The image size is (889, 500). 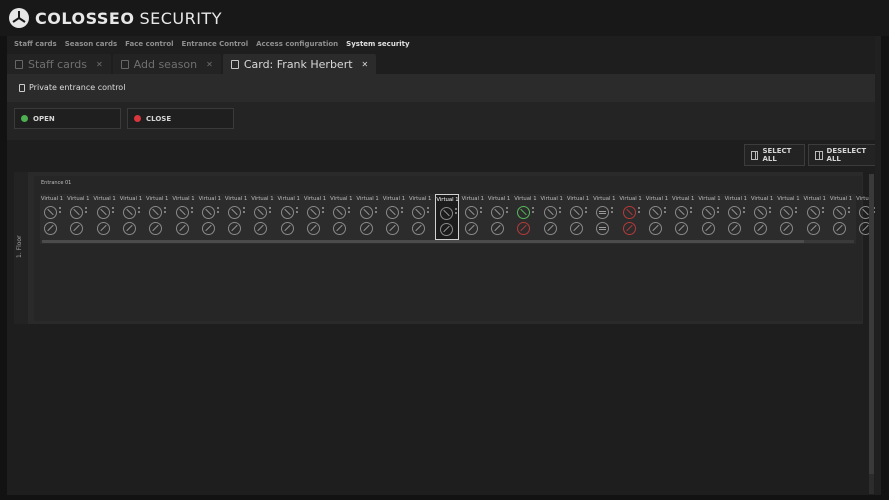 I want to click on breadcrumb-access-configuration: Access configuration, so click(x=297, y=44).